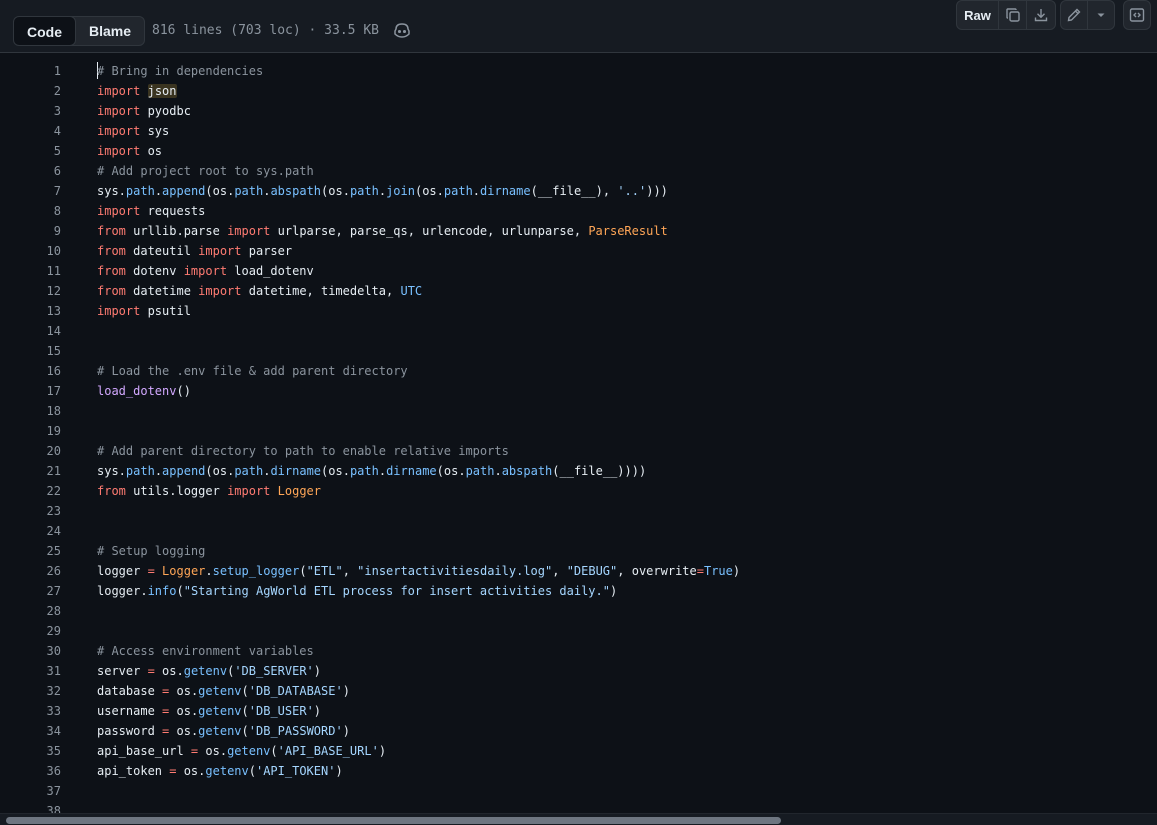 The height and width of the screenshot is (825, 1157). I want to click on line-number: 34, so click(31, 731).